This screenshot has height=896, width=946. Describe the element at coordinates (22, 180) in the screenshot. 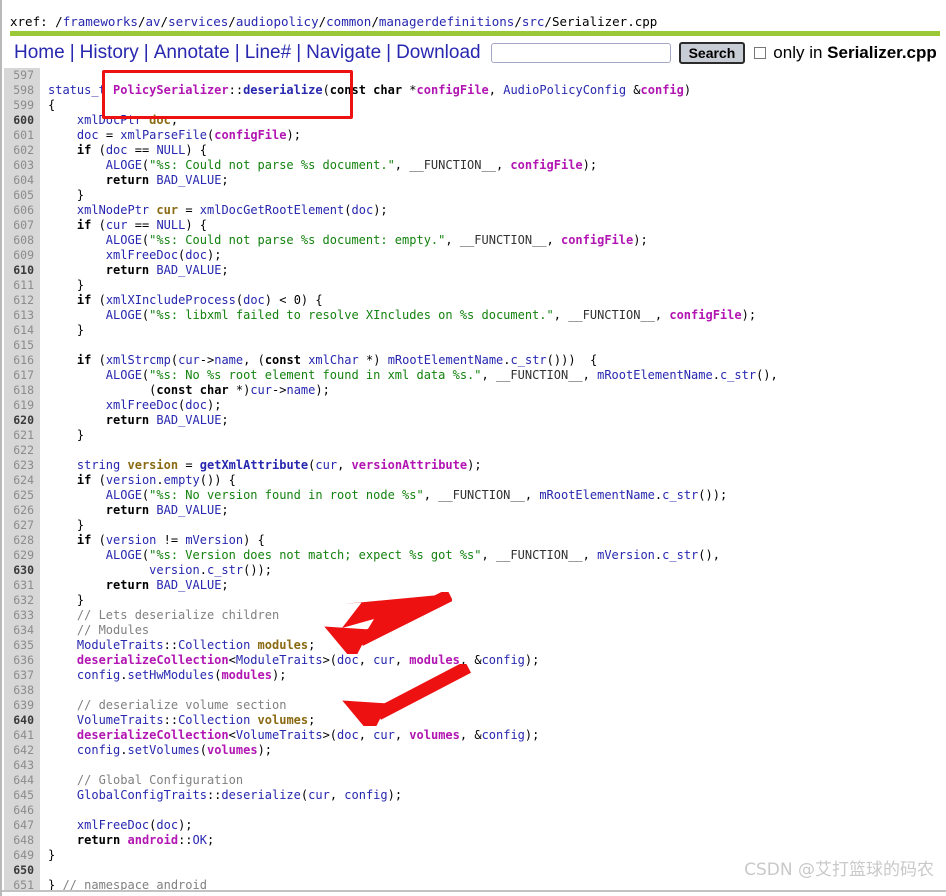

I see `line-number: 604` at that location.